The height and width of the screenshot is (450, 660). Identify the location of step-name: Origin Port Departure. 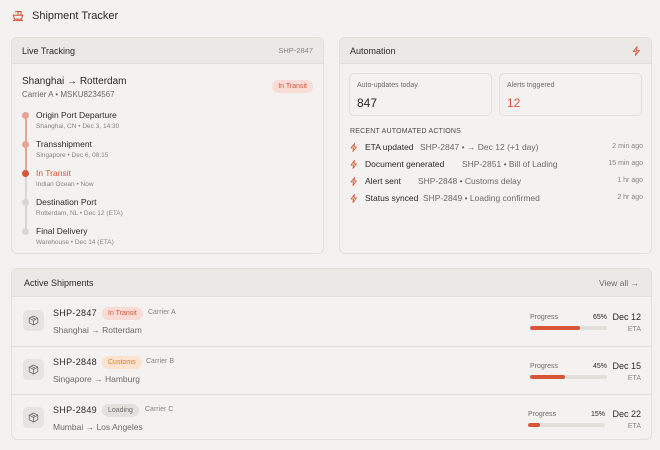
(76, 115).